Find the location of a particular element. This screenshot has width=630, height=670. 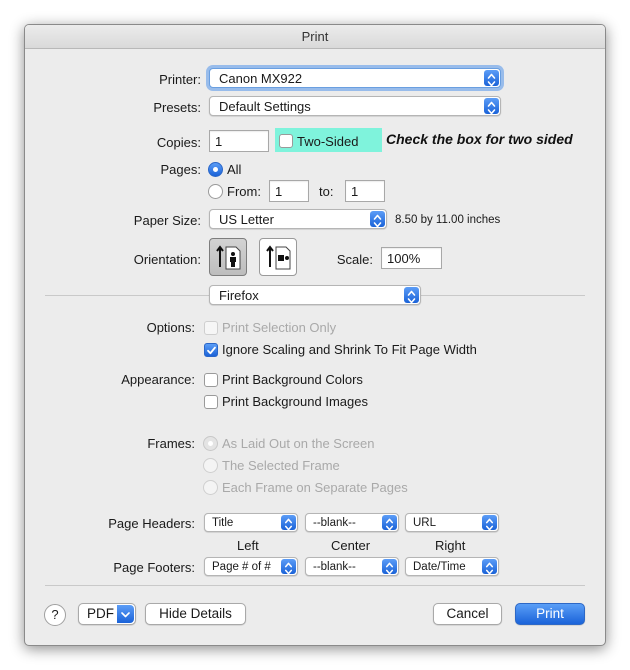

section-value: Firefox is located at coordinates (239, 295).